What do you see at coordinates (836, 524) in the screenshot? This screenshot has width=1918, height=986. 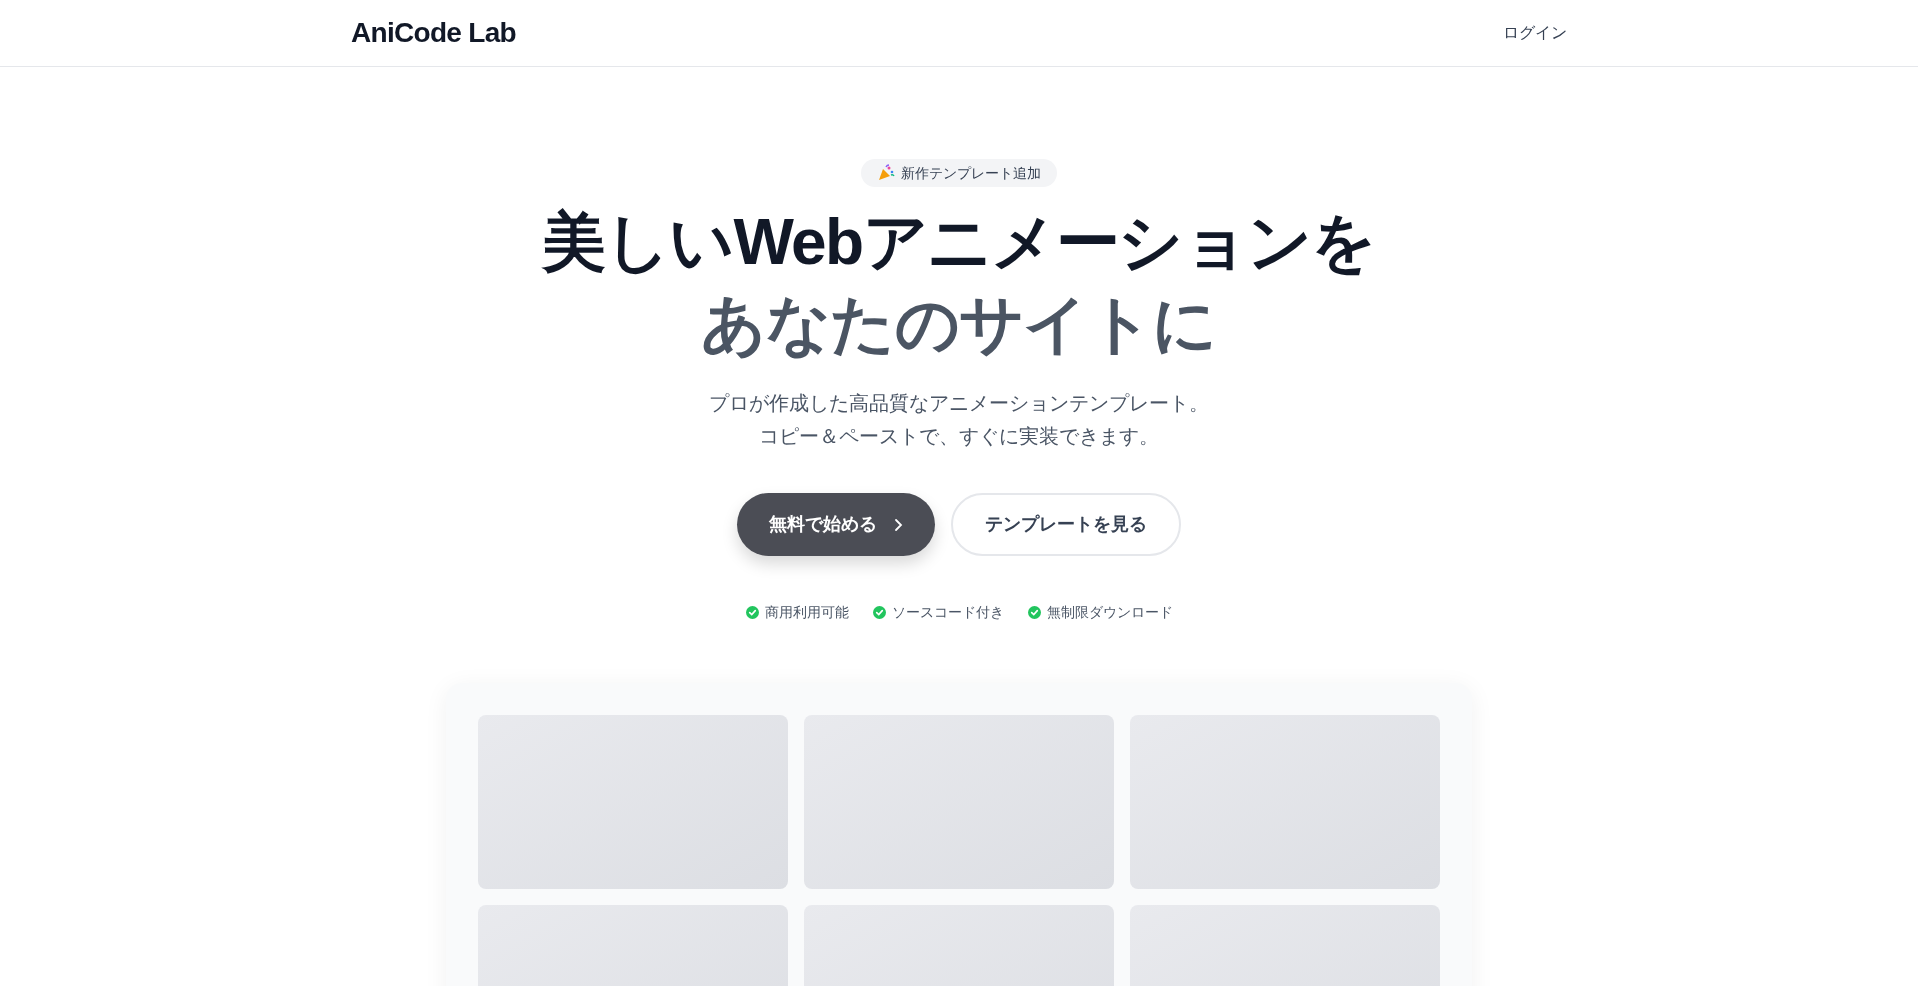 I see `start-free-button: 無料で始める` at bounding box center [836, 524].